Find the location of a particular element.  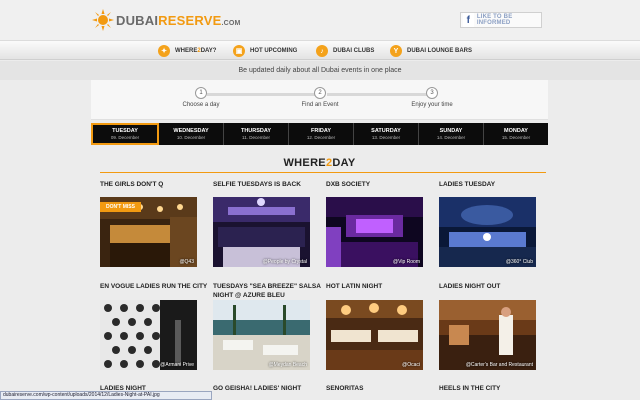

logo-part-dubai: DUBAI is located at coordinates (137, 20).